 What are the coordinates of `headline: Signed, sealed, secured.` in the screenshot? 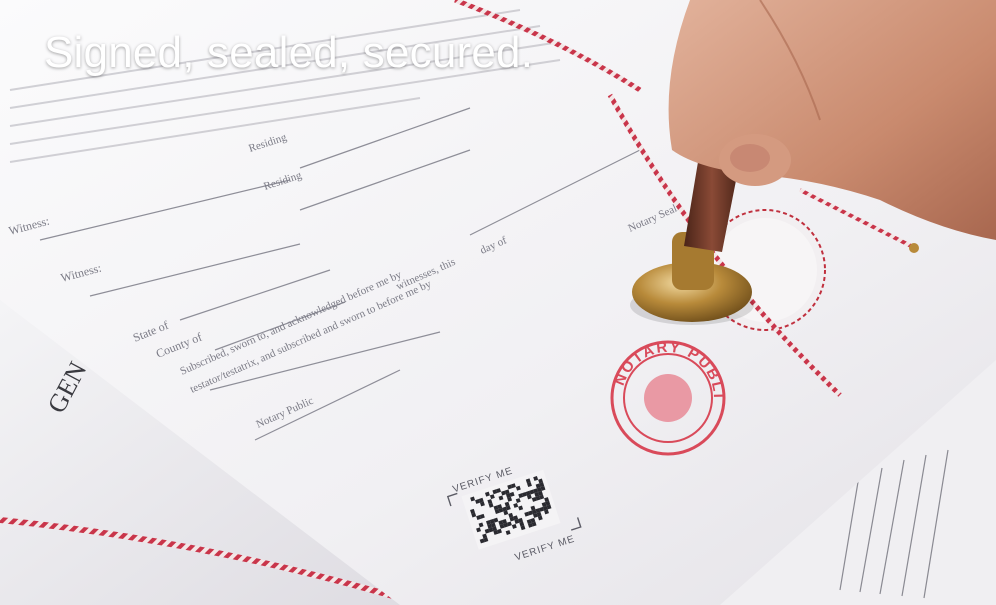 It's located at (289, 52).